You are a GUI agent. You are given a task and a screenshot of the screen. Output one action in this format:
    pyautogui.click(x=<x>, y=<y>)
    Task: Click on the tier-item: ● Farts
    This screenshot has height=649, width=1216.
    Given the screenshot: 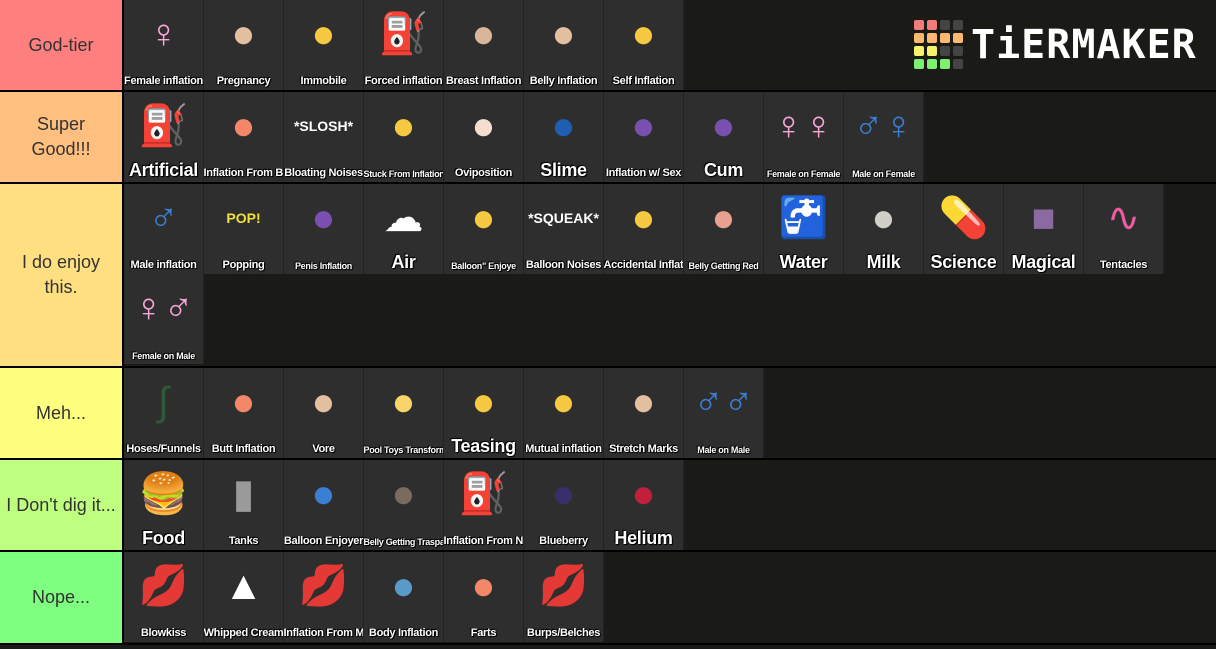 What is the action you would take?
    pyautogui.click(x=484, y=597)
    